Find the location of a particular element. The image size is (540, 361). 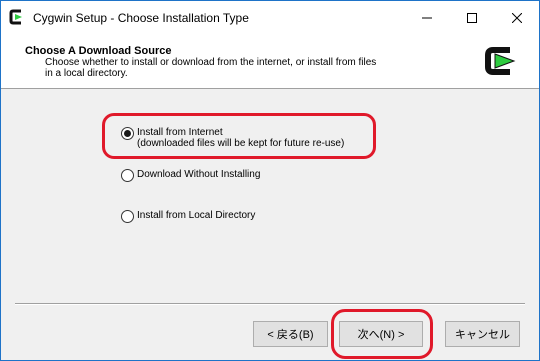

close-icon is located at coordinates (516, 17).